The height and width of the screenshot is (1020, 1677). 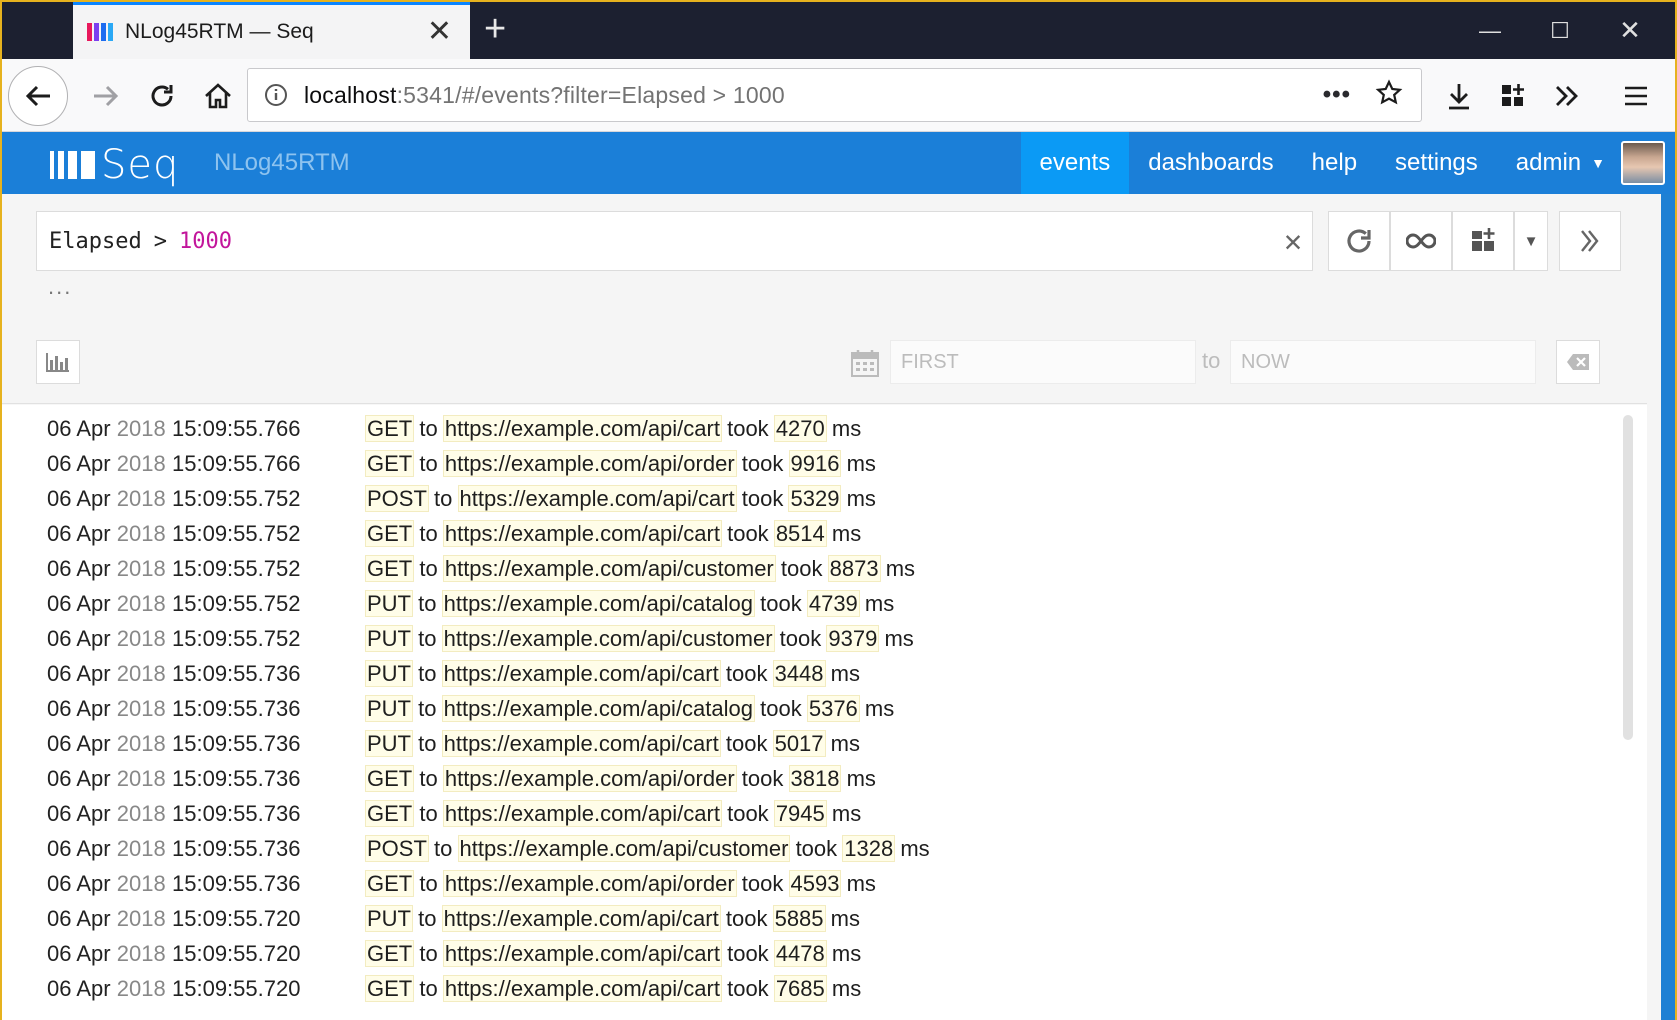 I want to click on dashboard-dropdown-caret-icon: ▼, so click(x=1531, y=241).